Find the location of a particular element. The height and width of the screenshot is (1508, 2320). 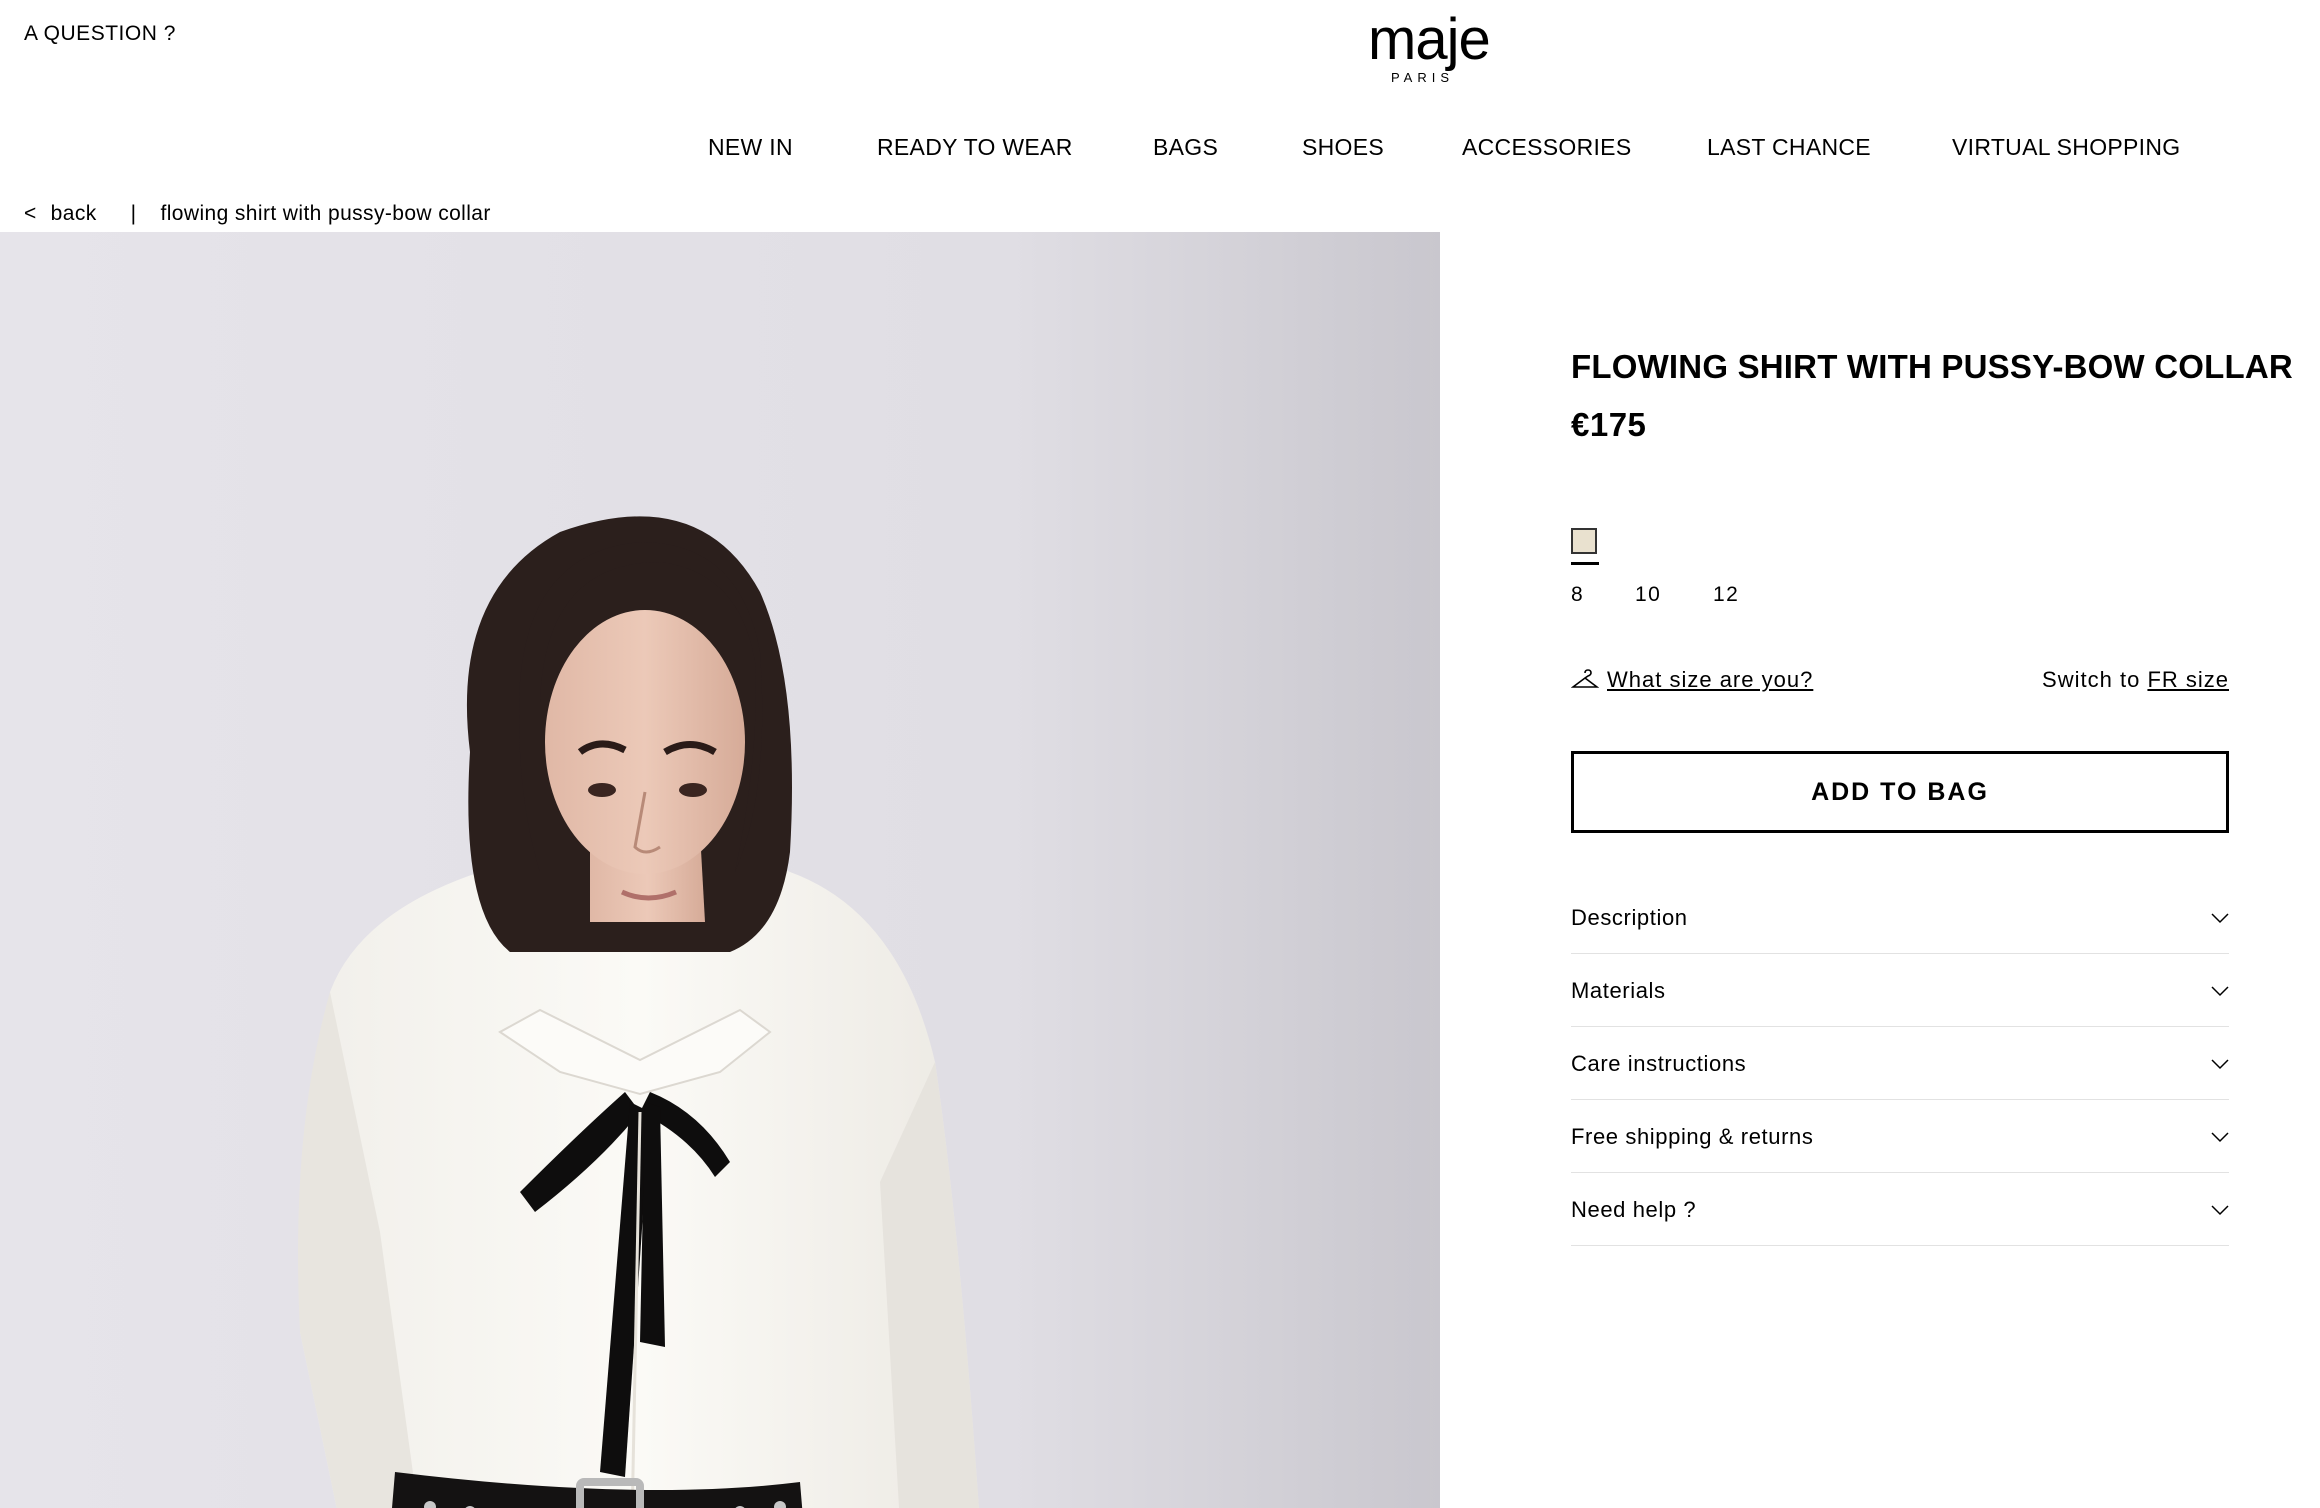

fr-size-link: FR size is located at coordinates (2188, 679).